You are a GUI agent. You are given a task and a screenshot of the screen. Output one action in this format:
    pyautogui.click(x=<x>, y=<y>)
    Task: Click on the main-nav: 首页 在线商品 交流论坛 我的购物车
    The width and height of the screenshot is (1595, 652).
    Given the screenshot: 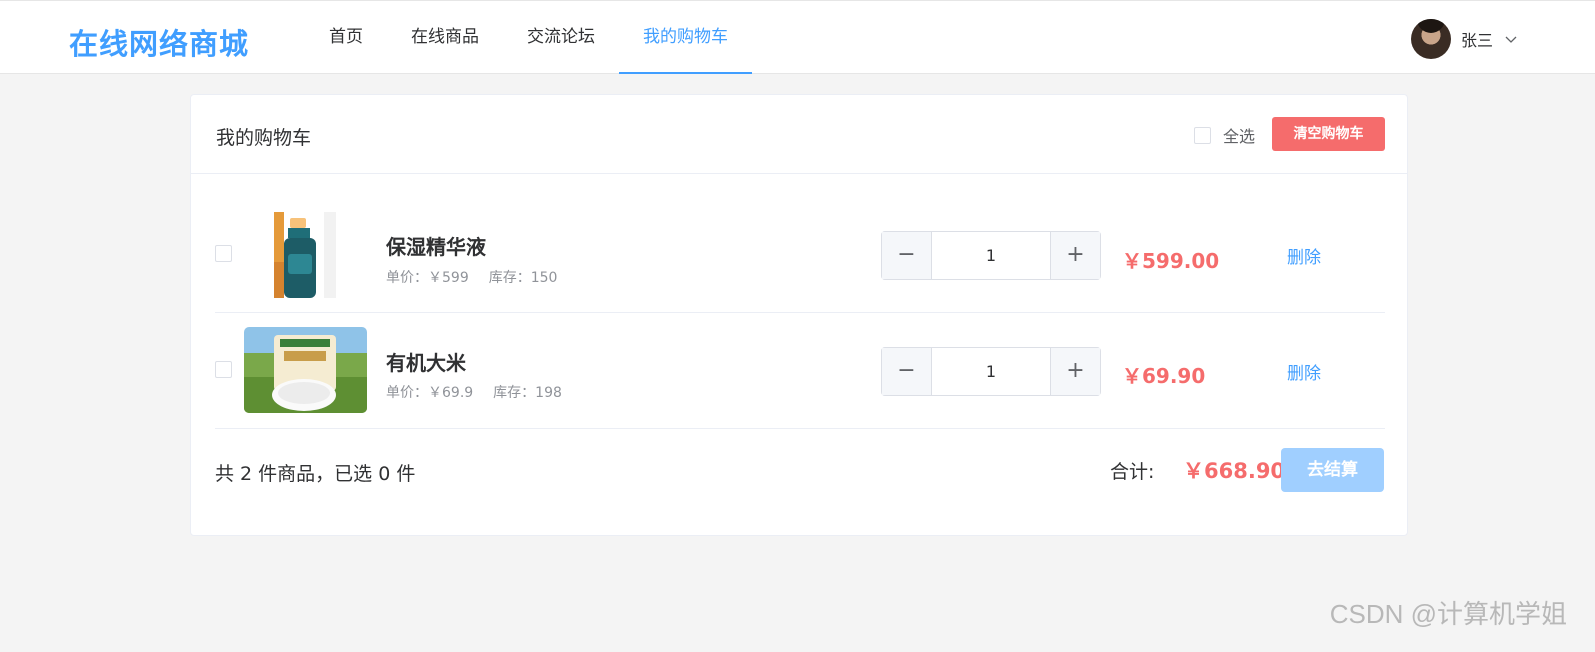 What is the action you would take?
    pyautogui.click(x=528, y=37)
    